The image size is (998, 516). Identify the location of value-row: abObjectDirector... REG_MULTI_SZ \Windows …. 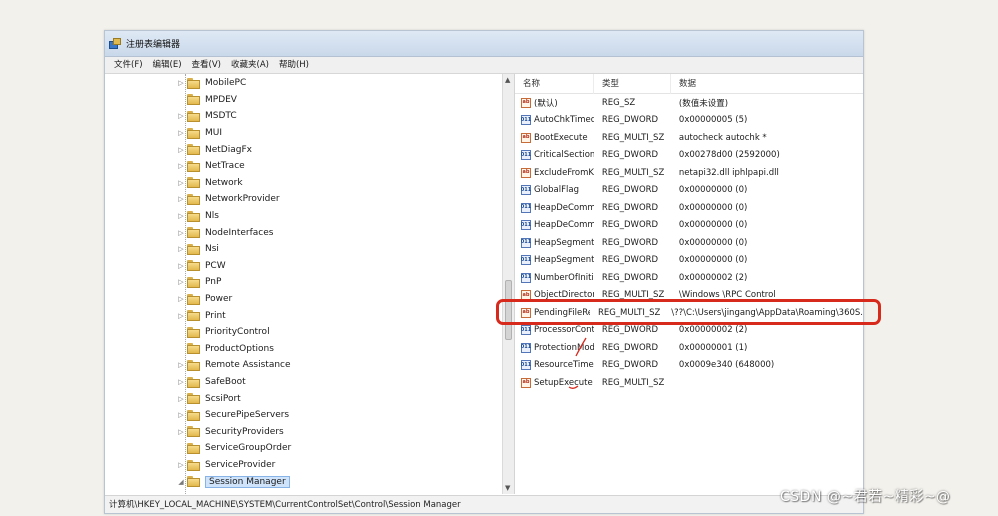
(689, 296).